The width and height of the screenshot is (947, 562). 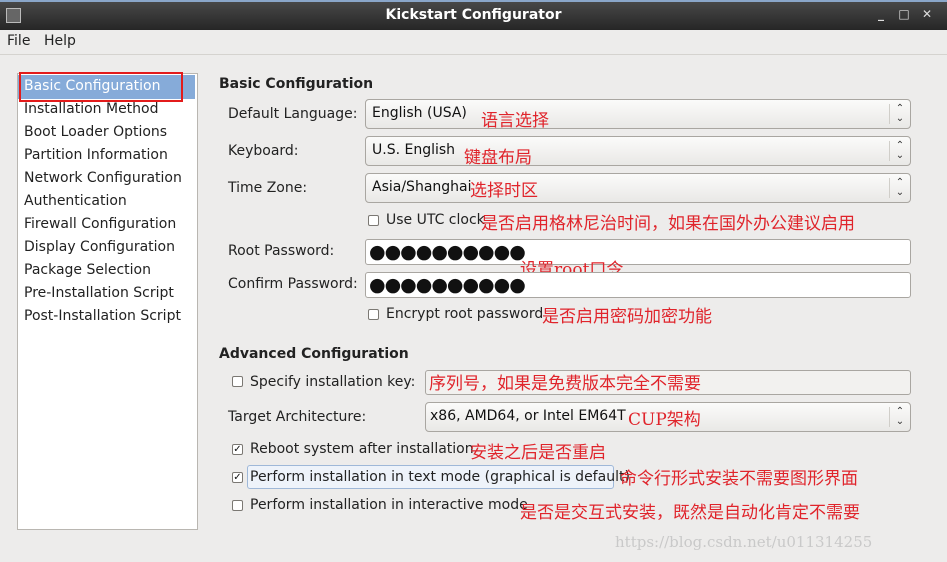 I want to click on window-titlebar: Kickstart Configurator _ □ ✕, so click(x=473, y=15).